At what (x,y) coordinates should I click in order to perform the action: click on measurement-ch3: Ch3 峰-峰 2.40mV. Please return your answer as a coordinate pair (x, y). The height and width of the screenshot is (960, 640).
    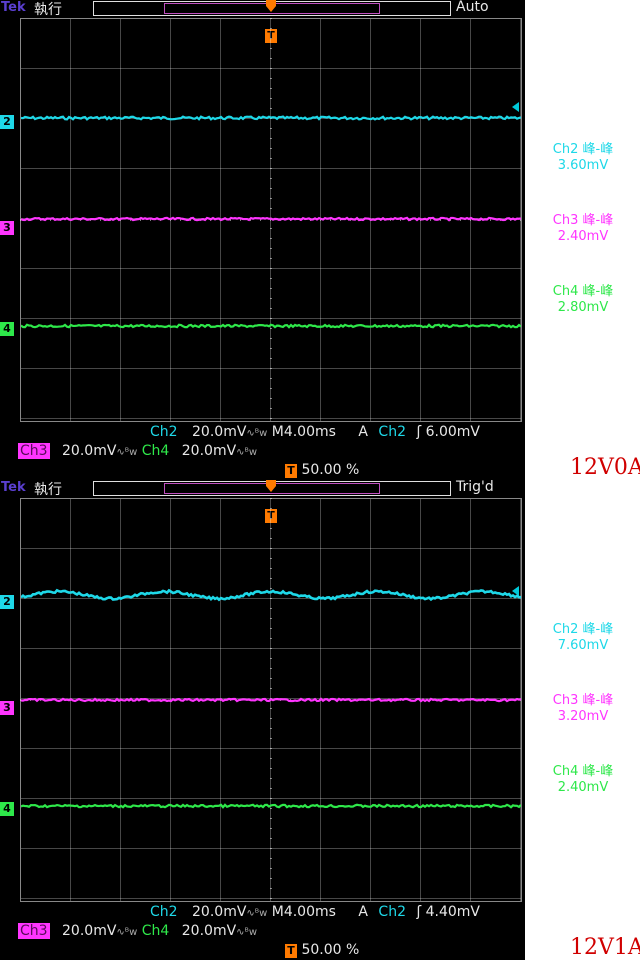
    Looking at the image, I should click on (583, 228).